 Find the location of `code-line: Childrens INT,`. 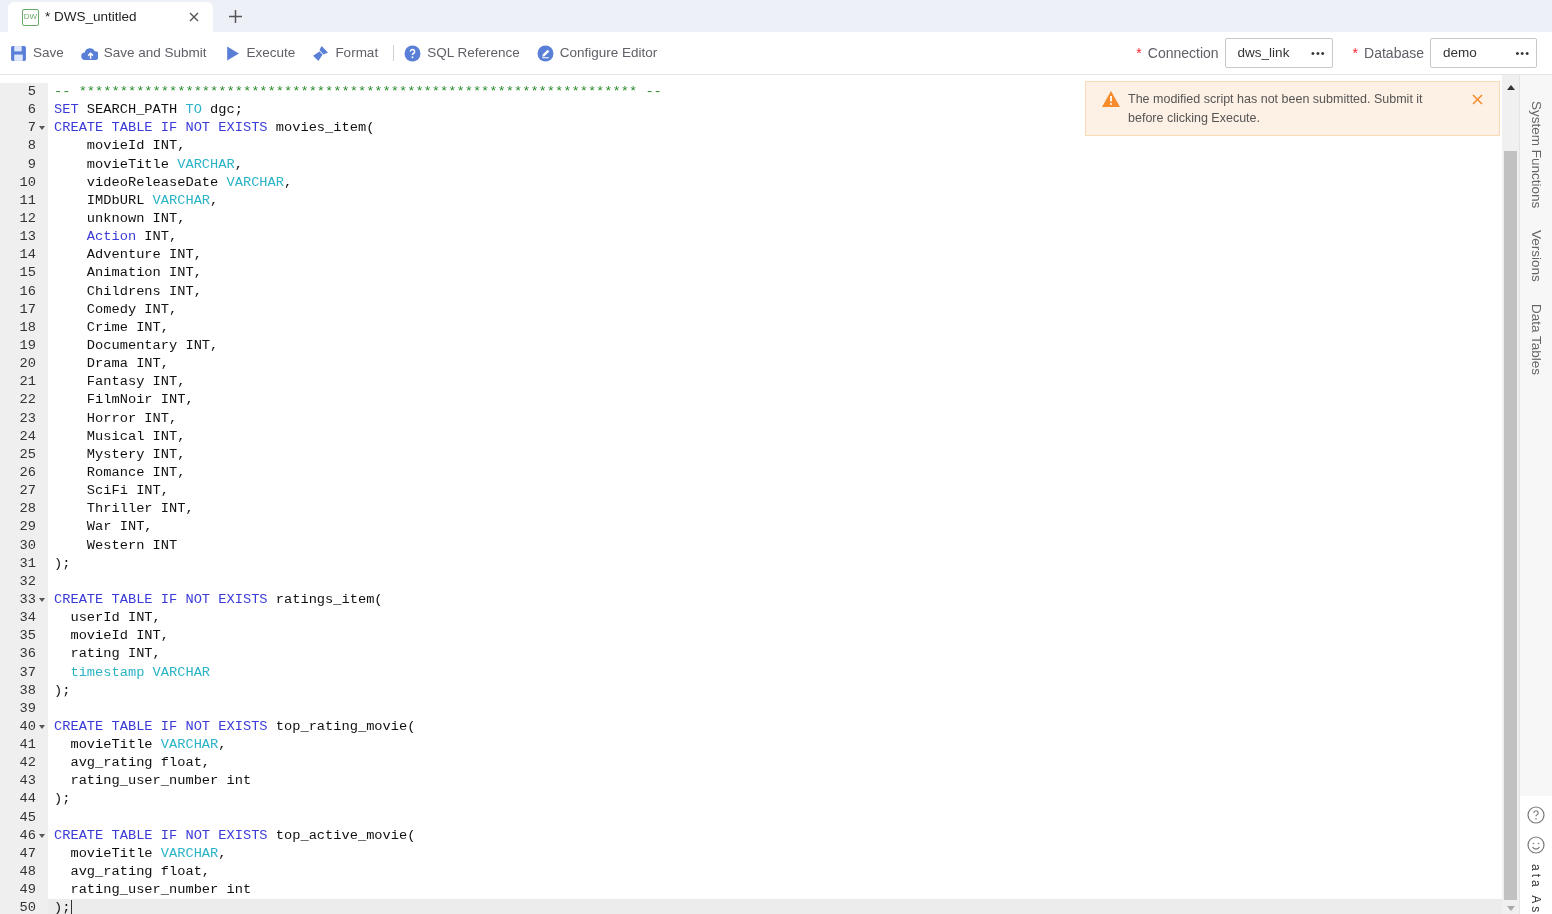

code-line: Childrens INT, is located at coordinates (143, 291).